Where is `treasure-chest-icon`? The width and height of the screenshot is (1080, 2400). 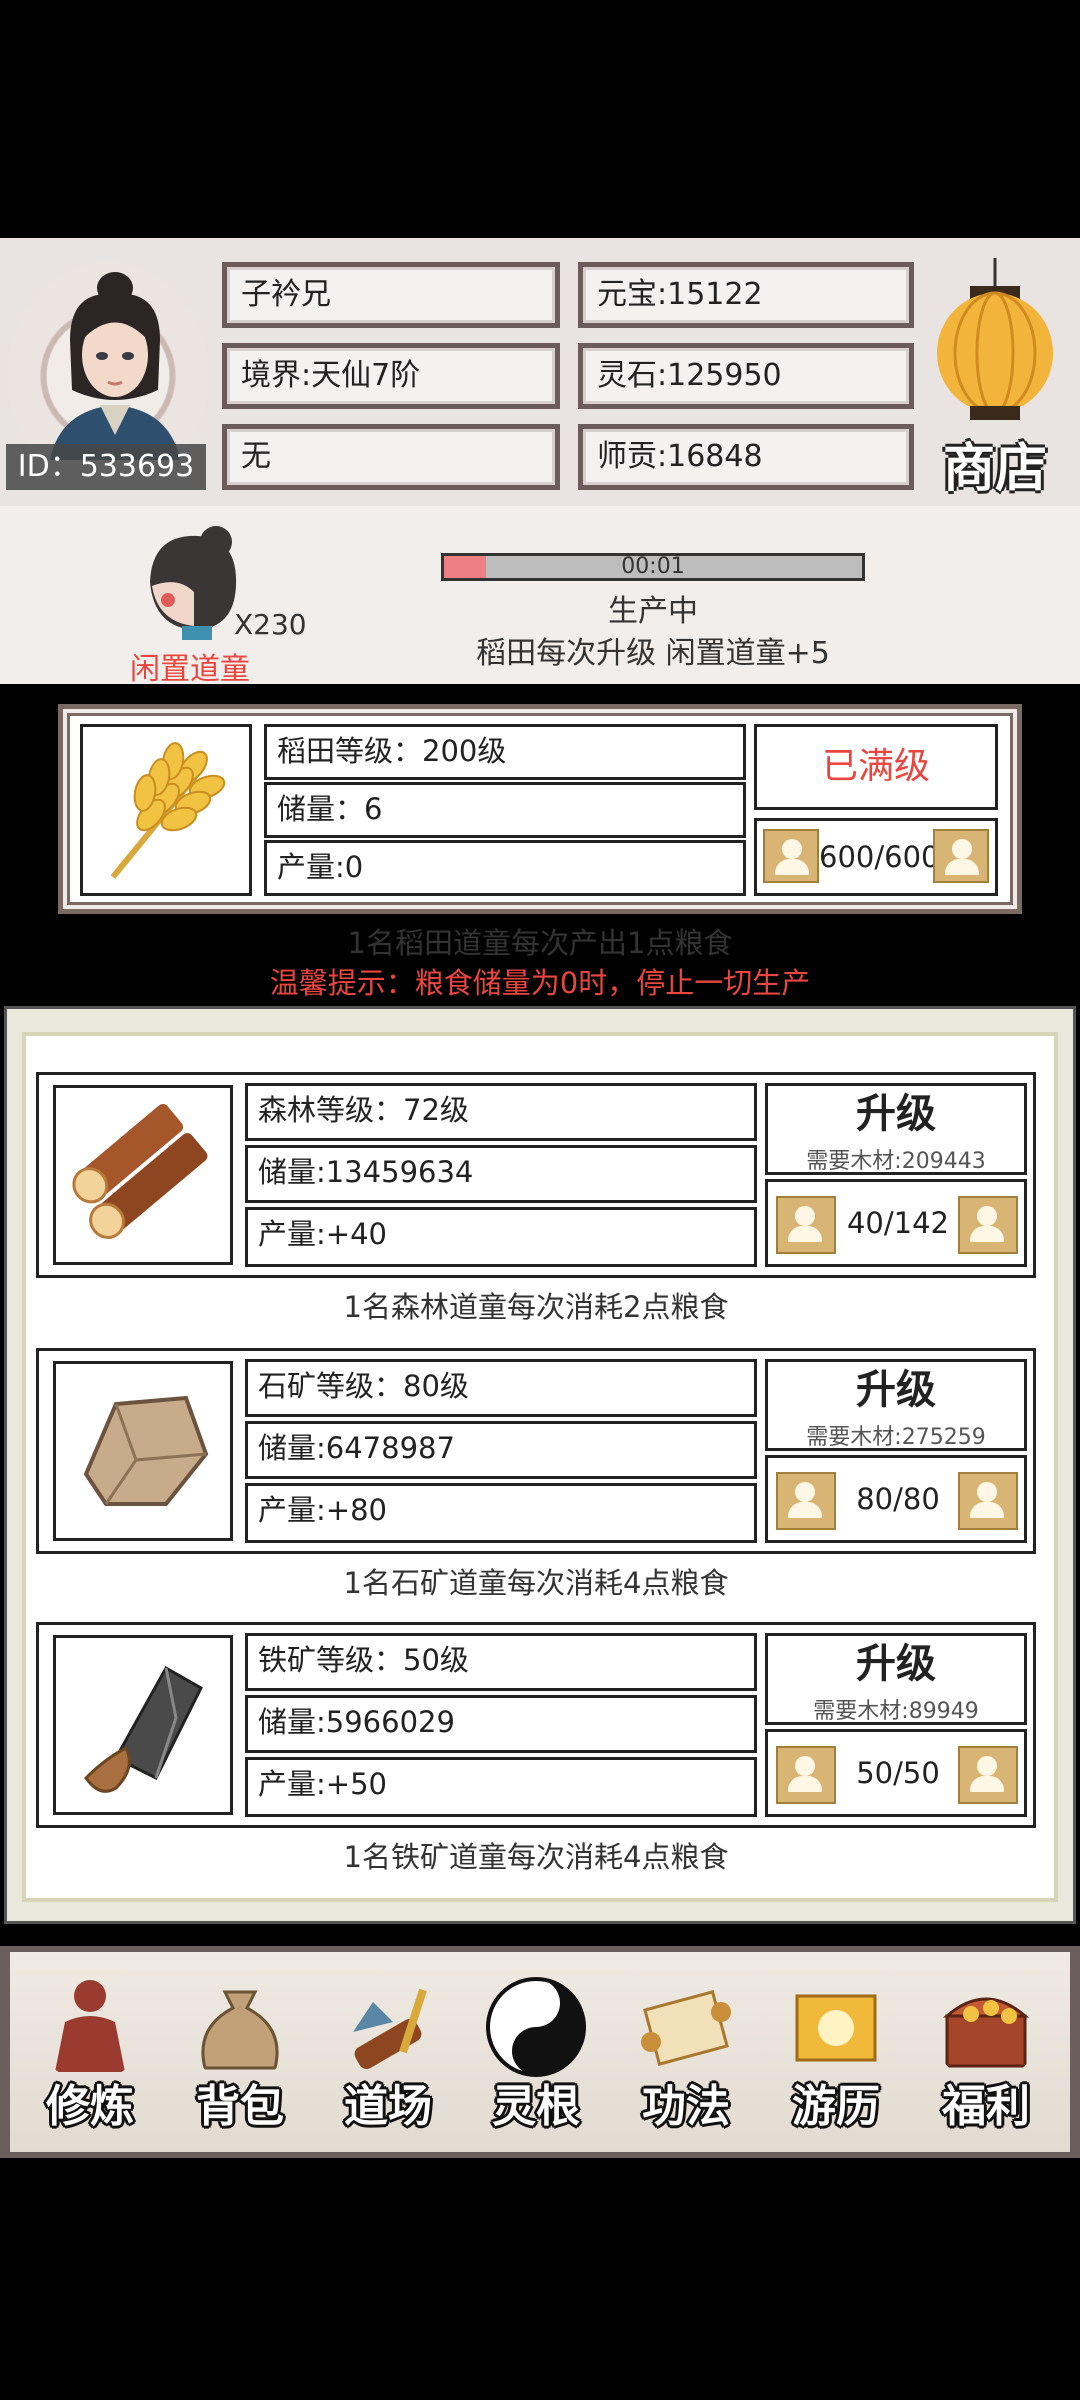
treasure-chest-icon is located at coordinates (986, 2032).